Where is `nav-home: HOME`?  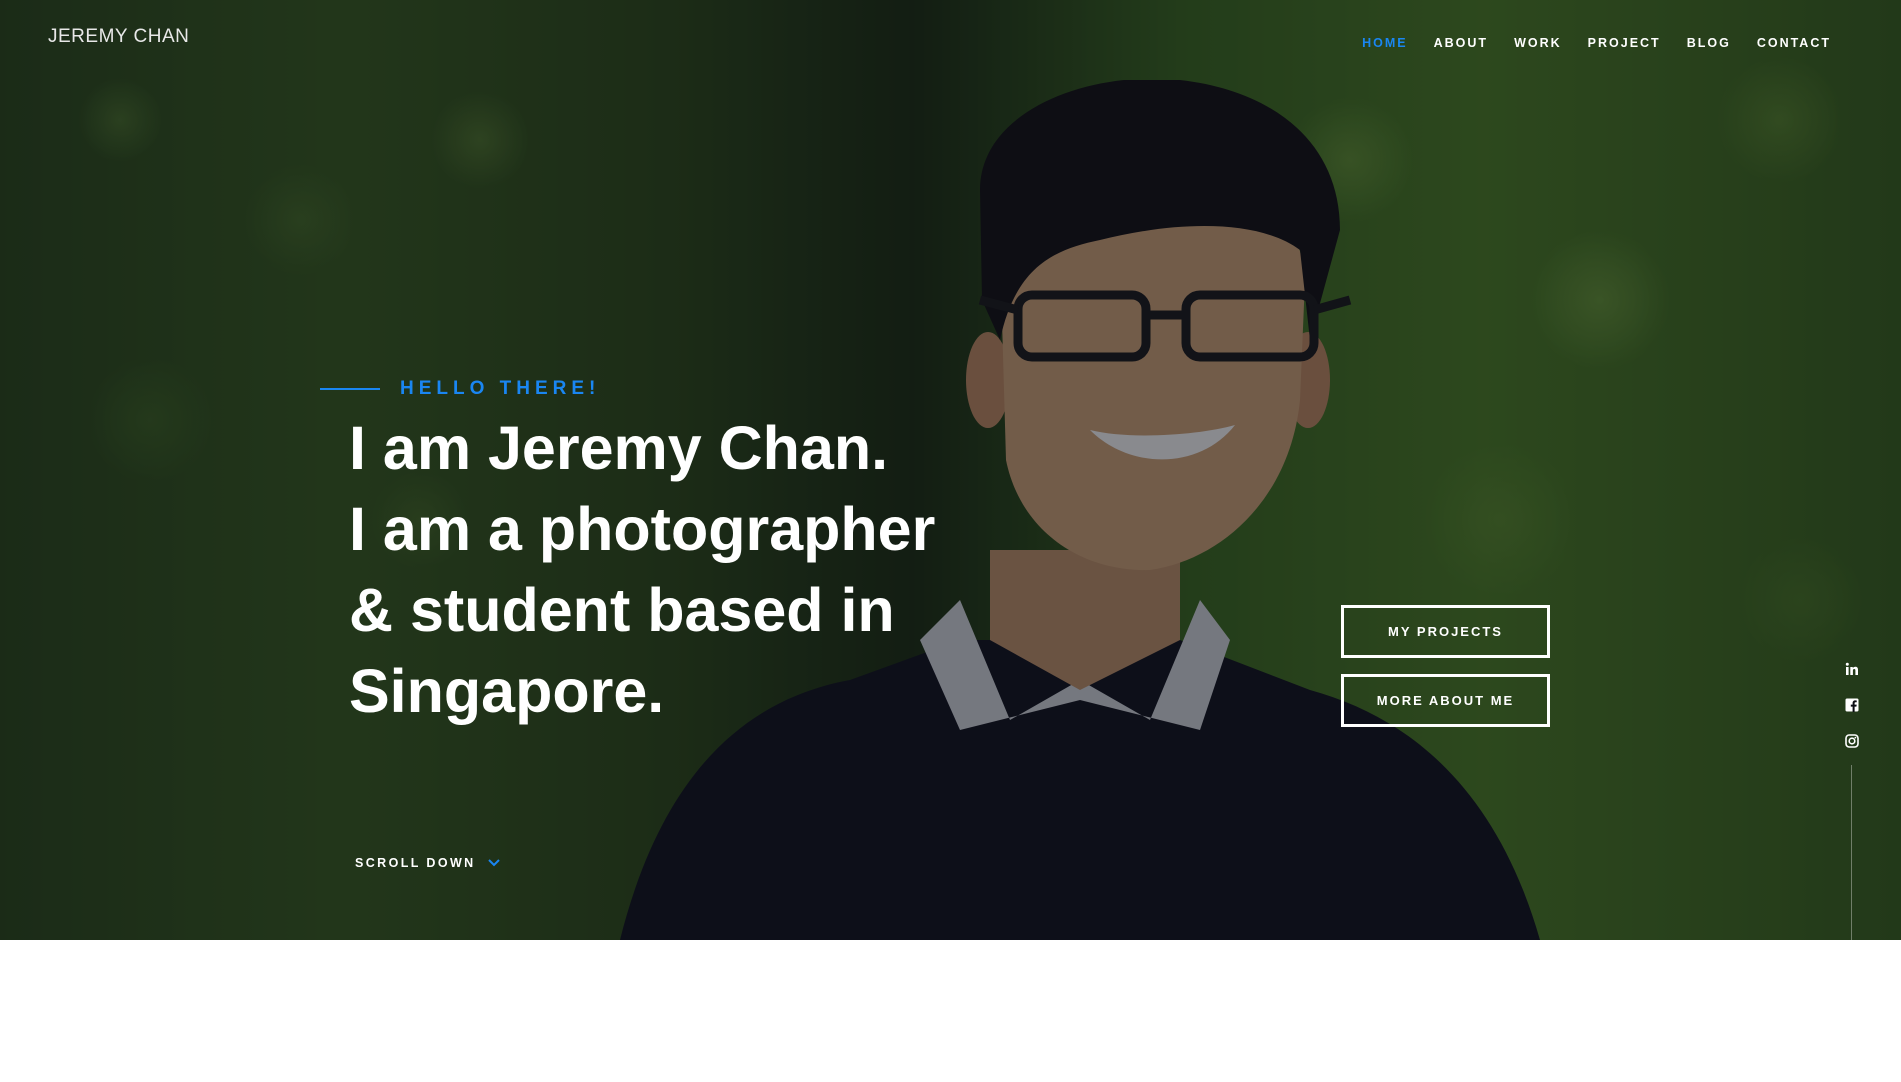
nav-home: HOME is located at coordinates (1385, 43).